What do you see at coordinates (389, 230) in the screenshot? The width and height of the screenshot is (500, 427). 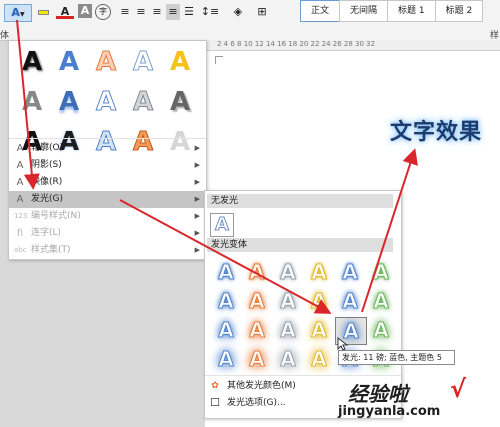 I see `arrow-to-effect-text` at bounding box center [389, 230].